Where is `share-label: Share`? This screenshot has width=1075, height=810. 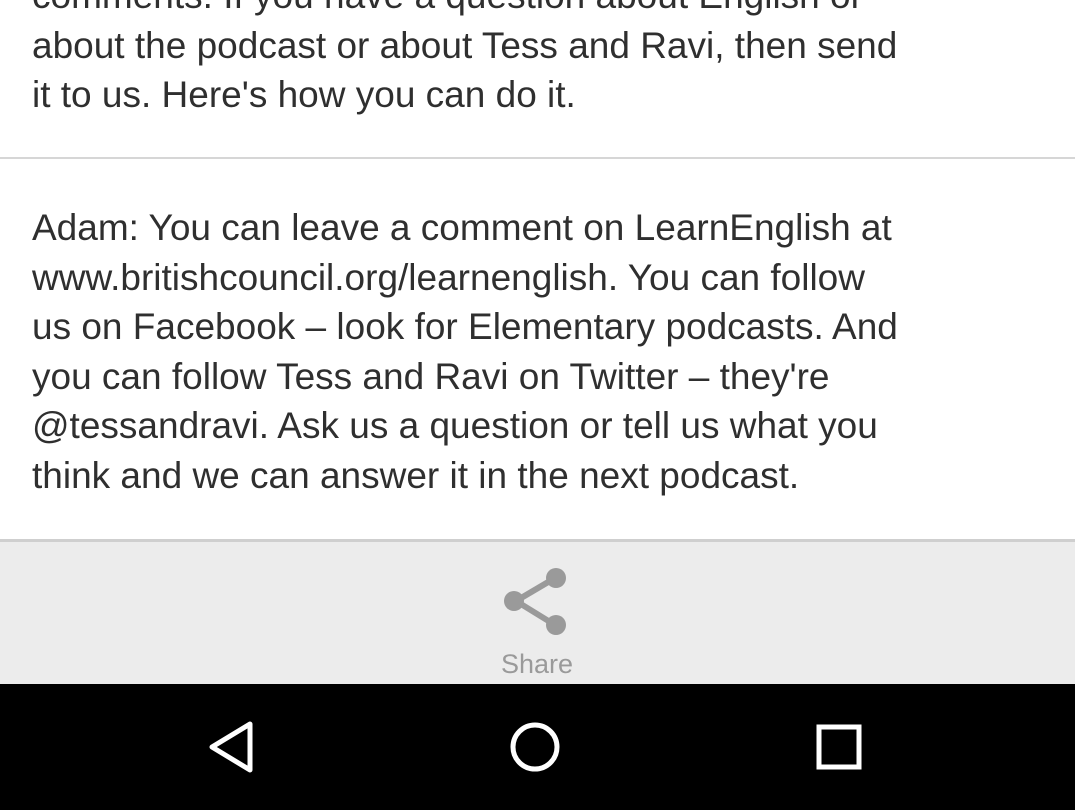 share-label: Share is located at coordinates (537, 664).